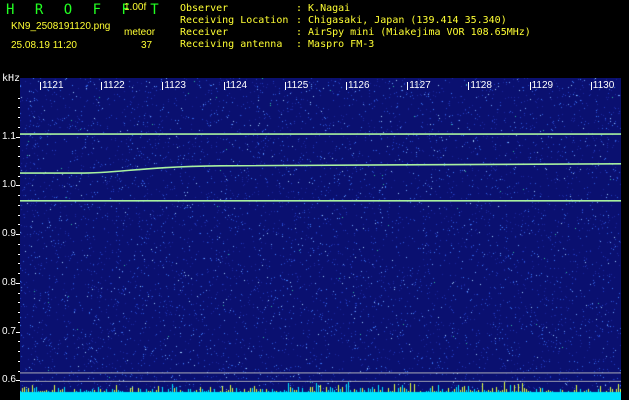 This screenshot has width=629, height=400. What do you see at coordinates (61, 26) in the screenshot?
I see `filename-label: KN9_2508191120.png` at bounding box center [61, 26].